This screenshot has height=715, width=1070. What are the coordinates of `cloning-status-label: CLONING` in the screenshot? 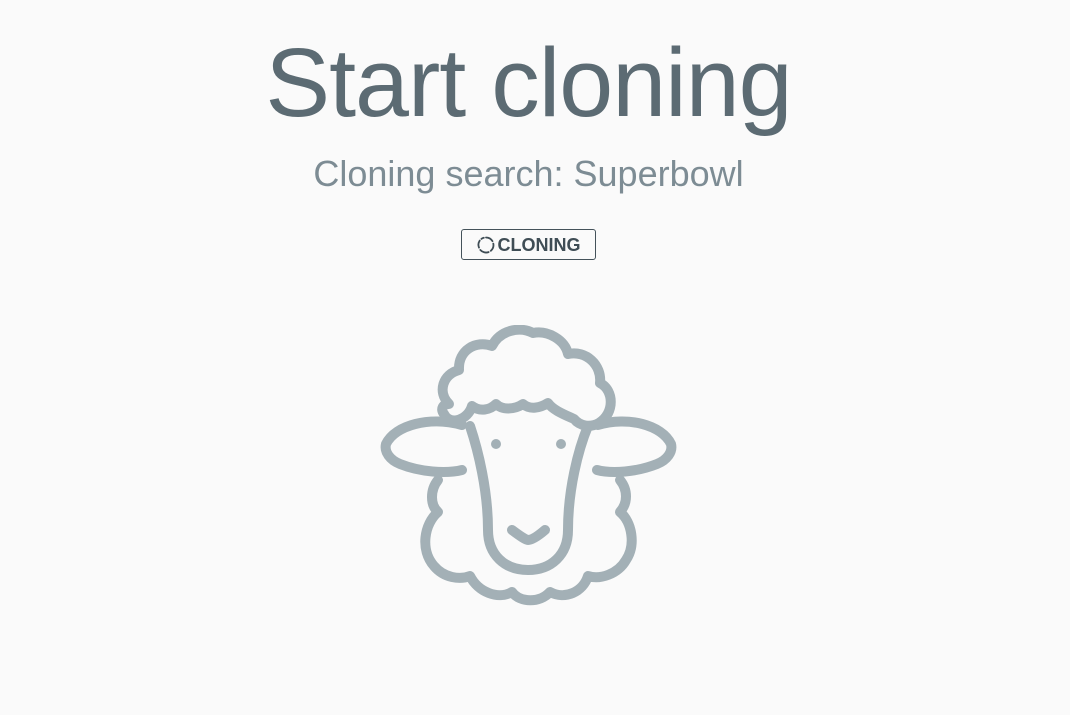 It's located at (539, 244).